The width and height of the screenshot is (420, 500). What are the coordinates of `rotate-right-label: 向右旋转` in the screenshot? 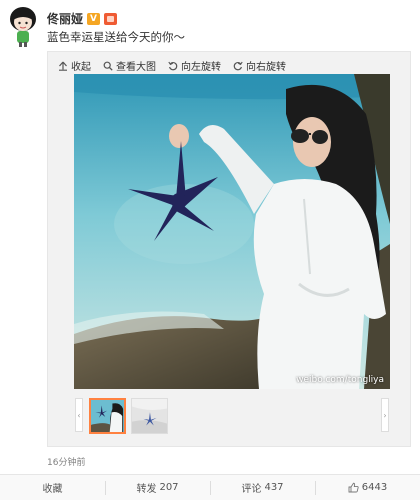 It's located at (266, 67).